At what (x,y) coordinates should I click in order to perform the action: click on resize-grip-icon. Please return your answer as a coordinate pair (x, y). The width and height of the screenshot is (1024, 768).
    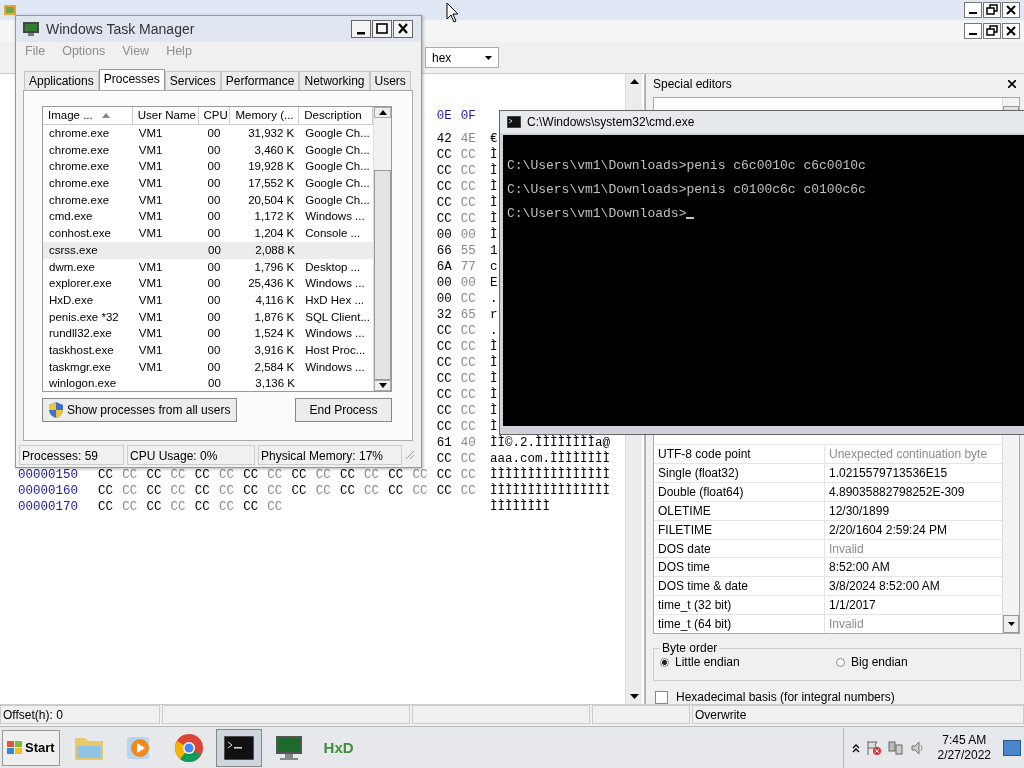
    Looking at the image, I should click on (410, 455).